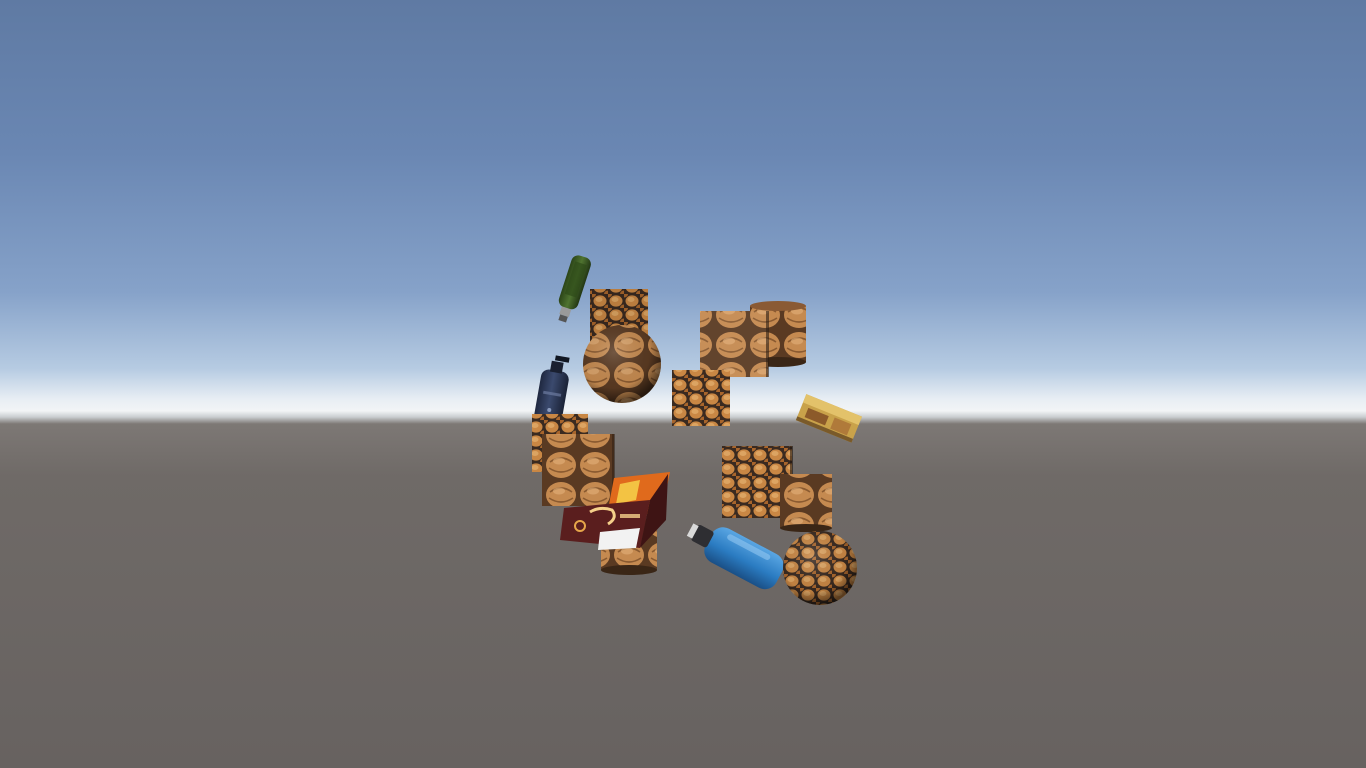 This screenshot has width=1366, height=768. I want to click on small-gold-box, so click(828, 418).